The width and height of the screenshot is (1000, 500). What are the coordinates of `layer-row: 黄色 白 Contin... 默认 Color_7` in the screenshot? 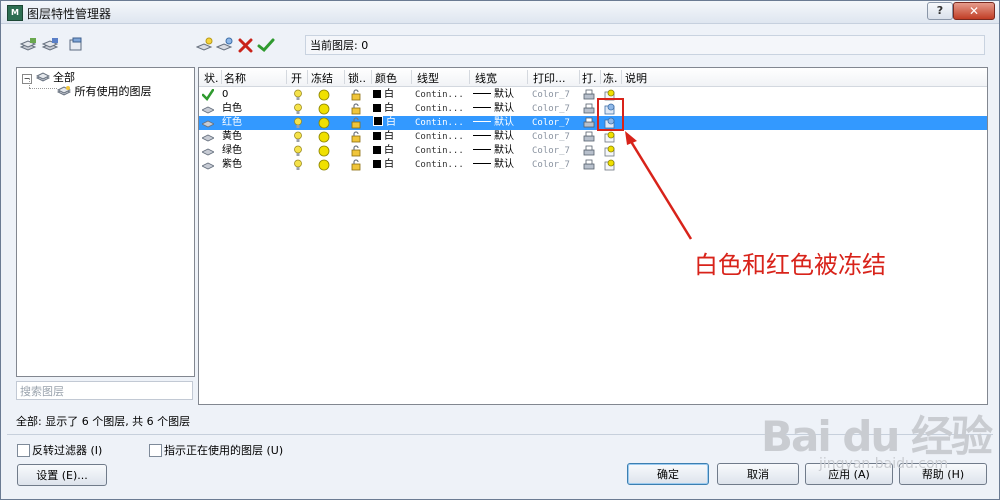 It's located at (593, 137).